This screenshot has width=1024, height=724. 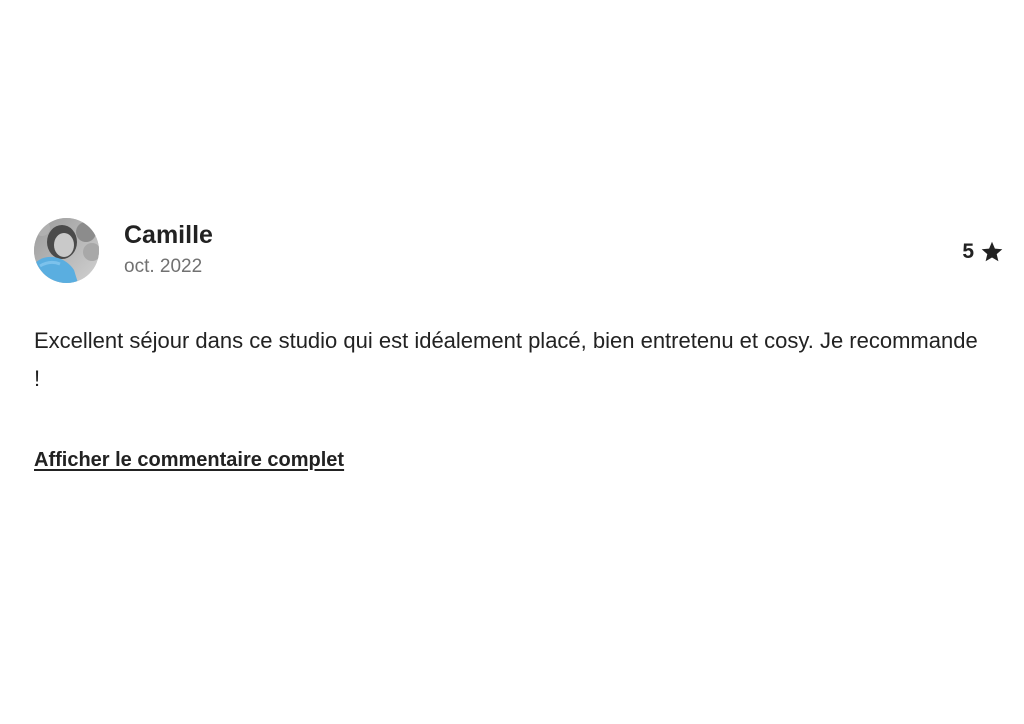 I want to click on avatar-photo, so click(x=66, y=250).